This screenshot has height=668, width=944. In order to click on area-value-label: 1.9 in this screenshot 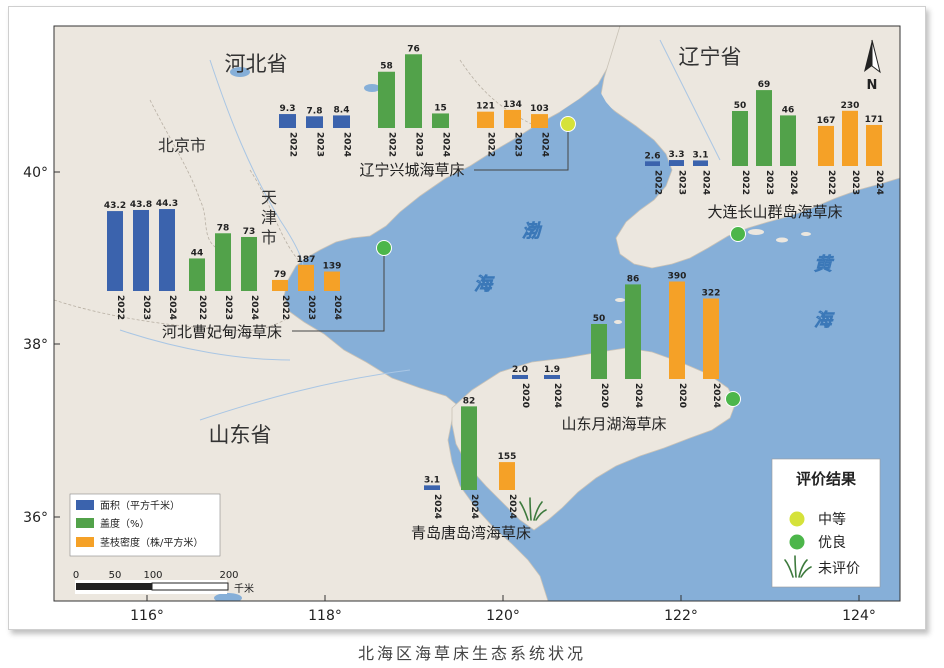, I will do `click(552, 370)`.